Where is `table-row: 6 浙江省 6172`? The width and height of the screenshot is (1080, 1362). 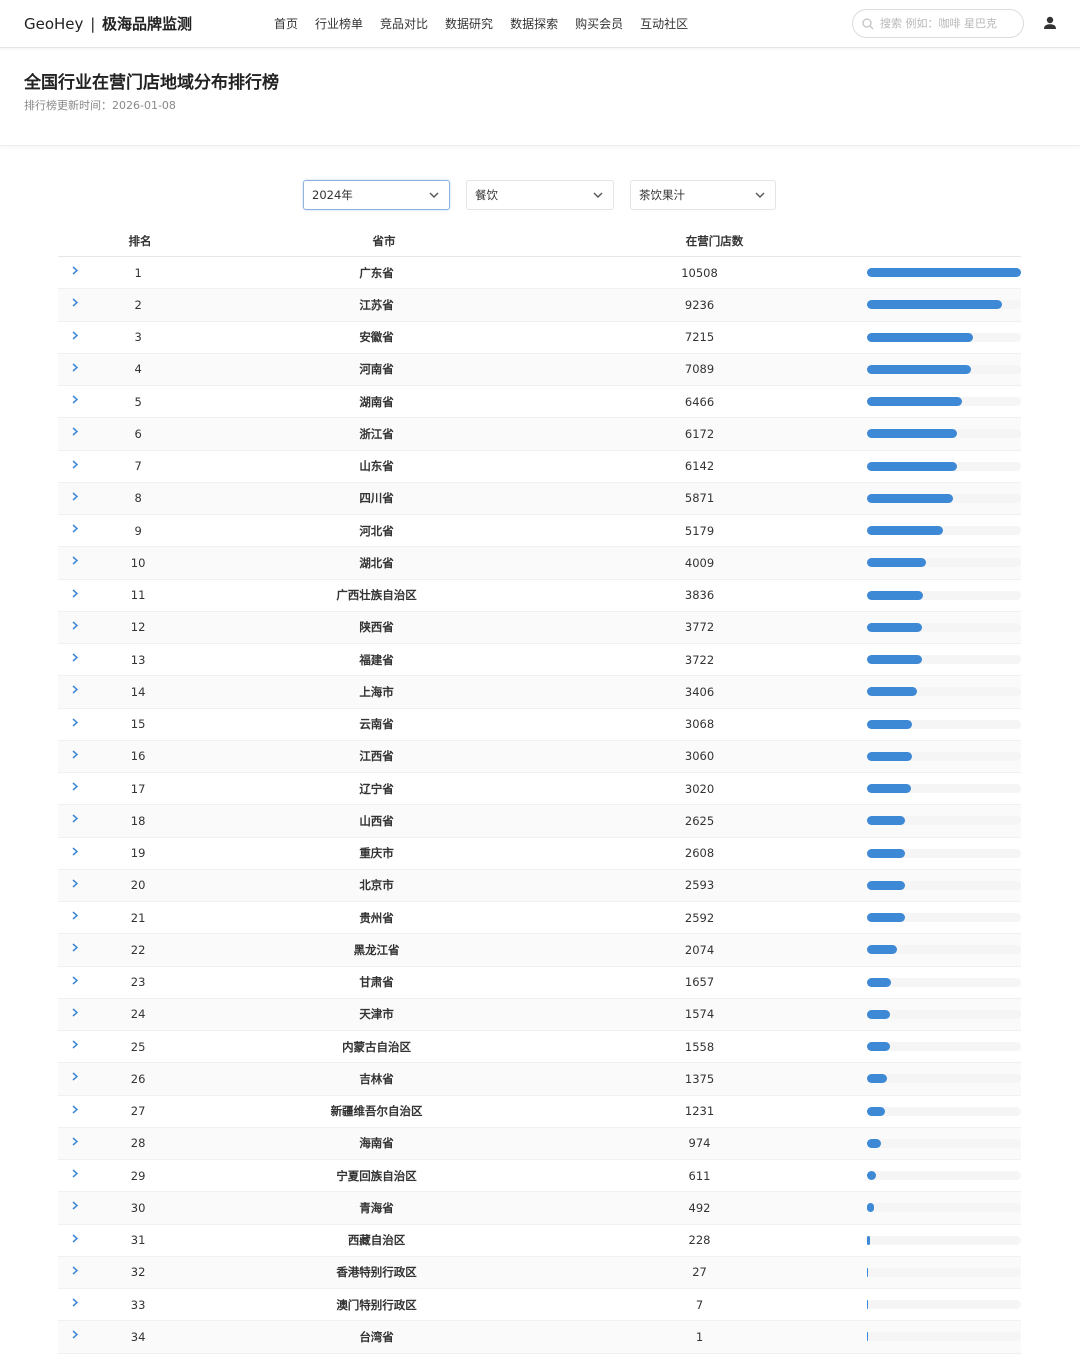
table-row: 6 浙江省 6172 is located at coordinates (539, 434).